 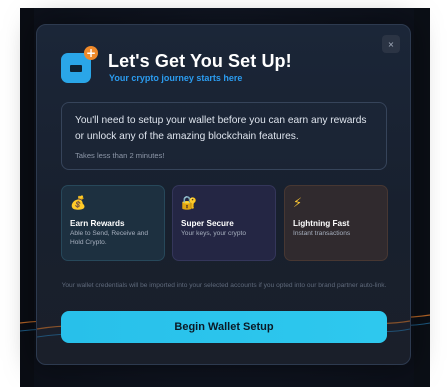 What do you see at coordinates (189, 203) in the screenshot?
I see `lock-key-icon: 🔐` at bounding box center [189, 203].